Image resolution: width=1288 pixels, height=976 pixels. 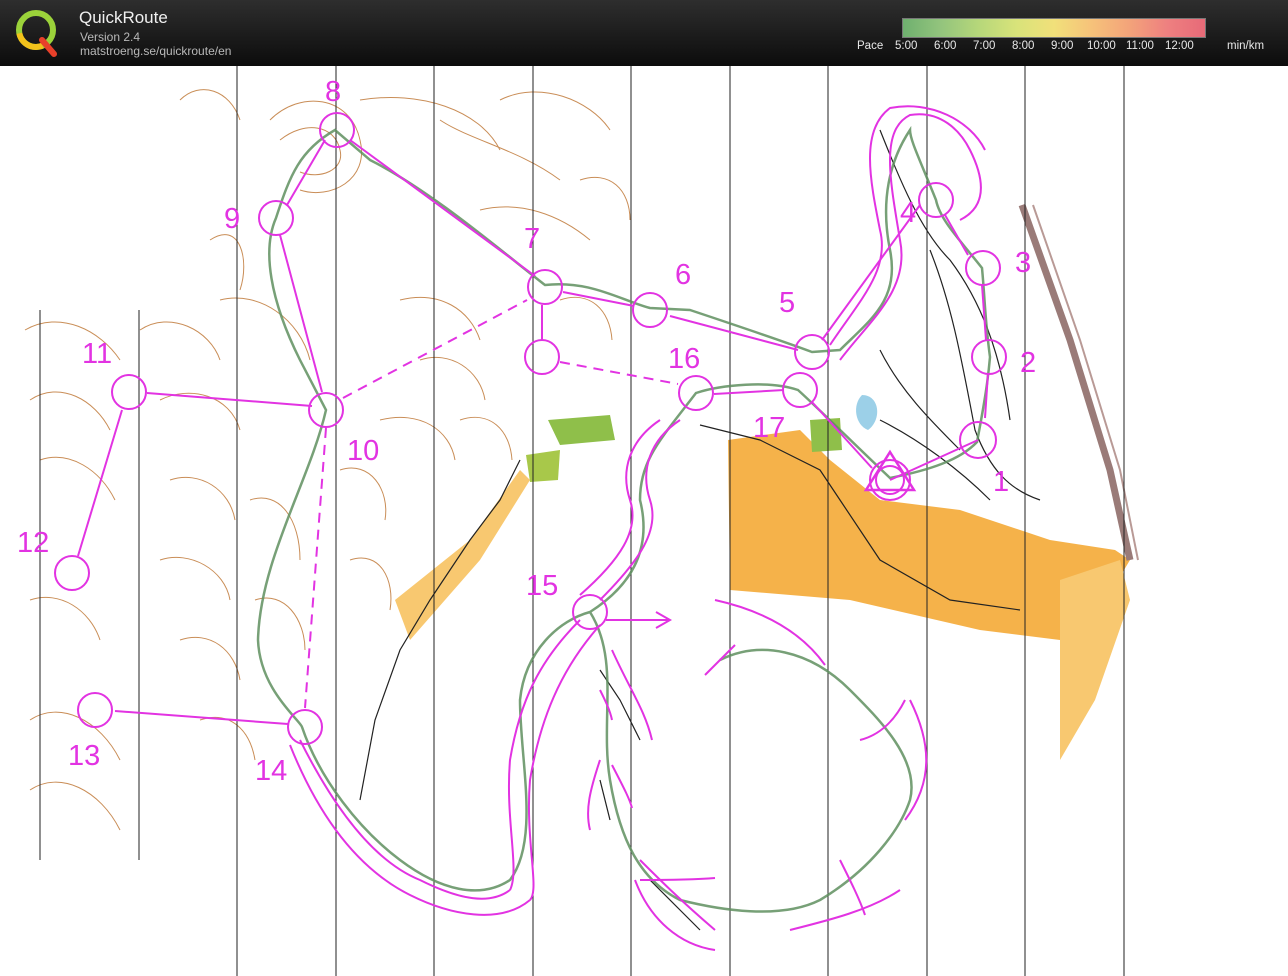 I want to click on pace-color-scale, so click(x=1054, y=28).